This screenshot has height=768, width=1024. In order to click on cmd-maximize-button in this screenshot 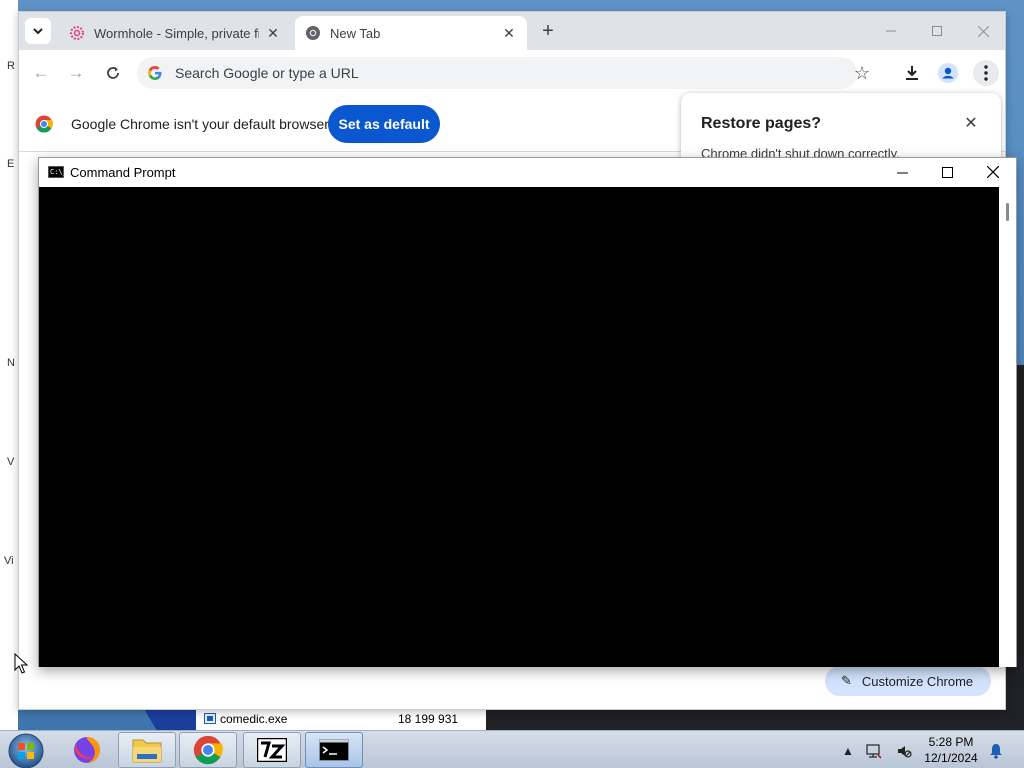, I will do `click(947, 172)`.